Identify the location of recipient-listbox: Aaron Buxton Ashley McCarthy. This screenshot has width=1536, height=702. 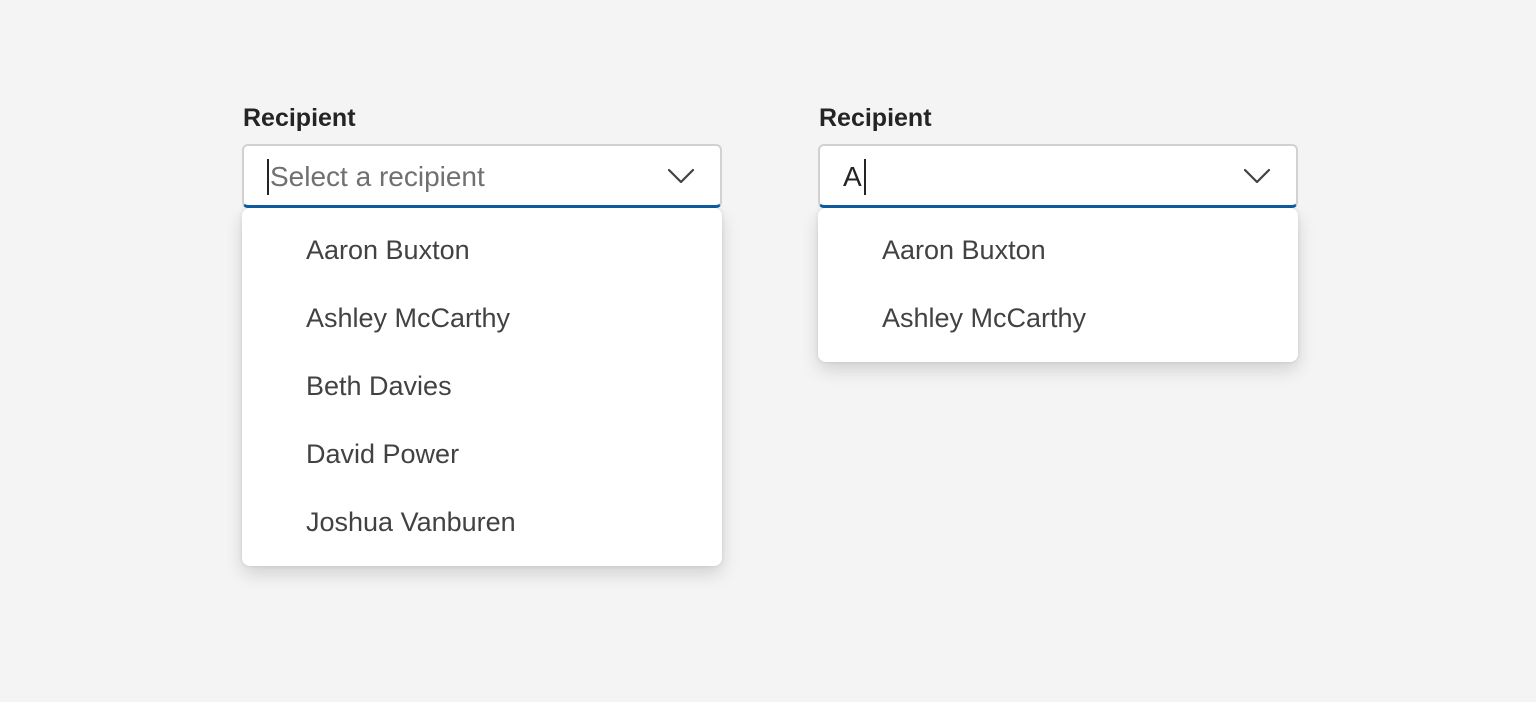
(1058, 285).